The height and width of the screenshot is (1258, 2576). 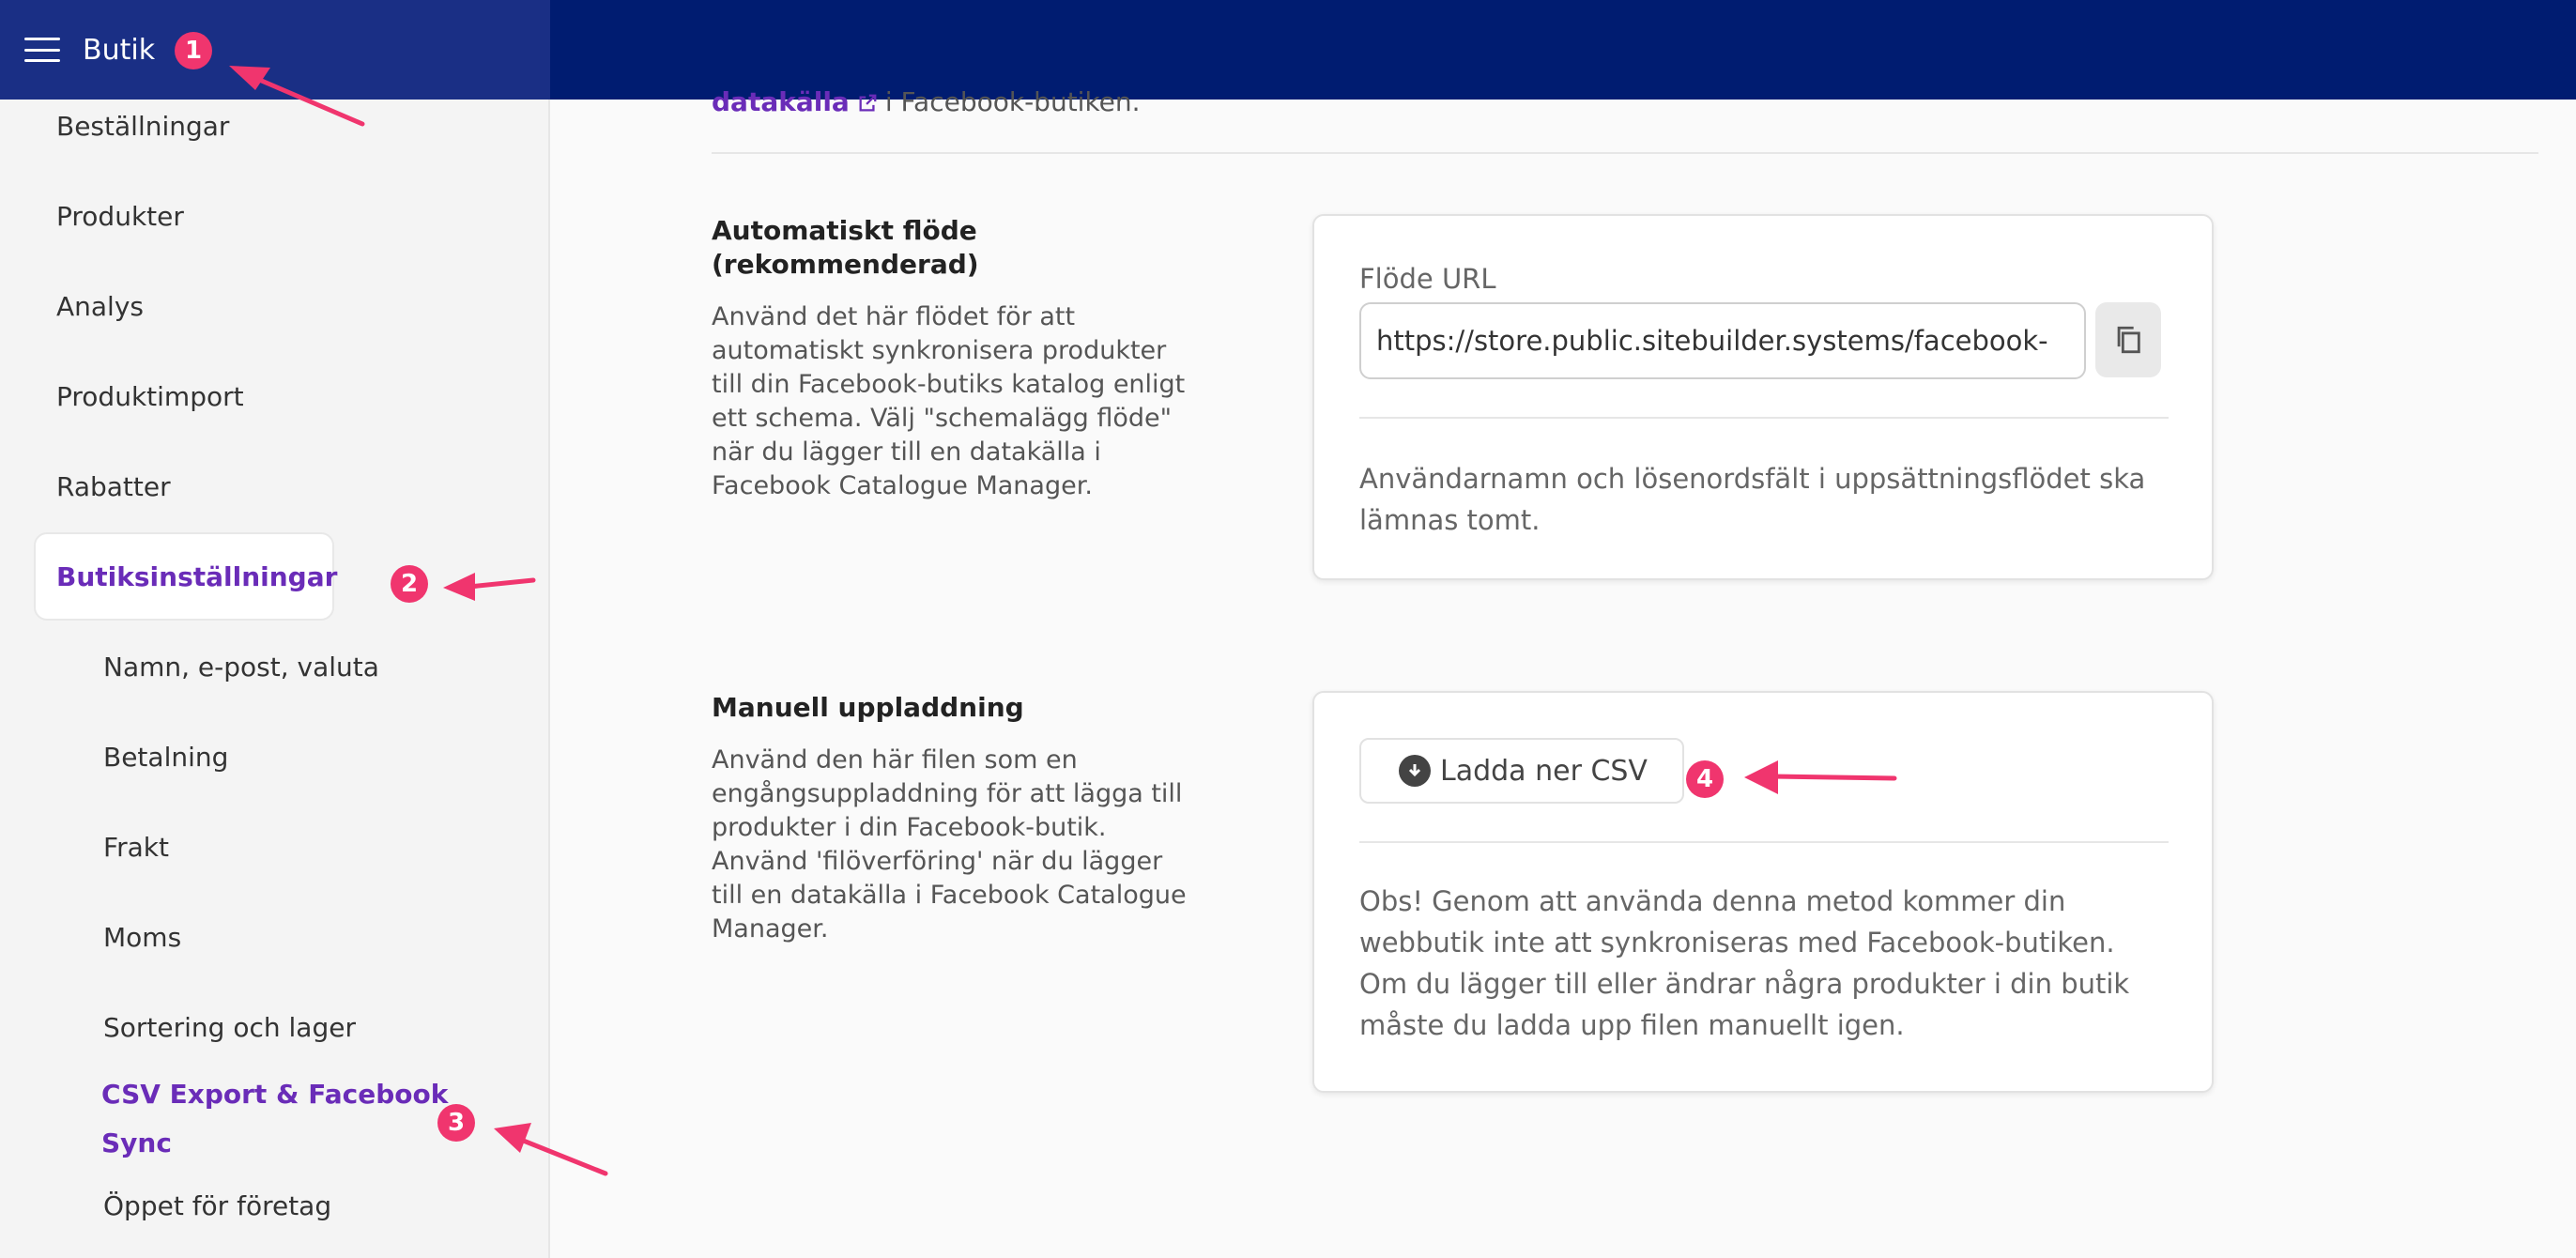 I want to click on feed-url-label: Flöde URL, so click(x=1428, y=279).